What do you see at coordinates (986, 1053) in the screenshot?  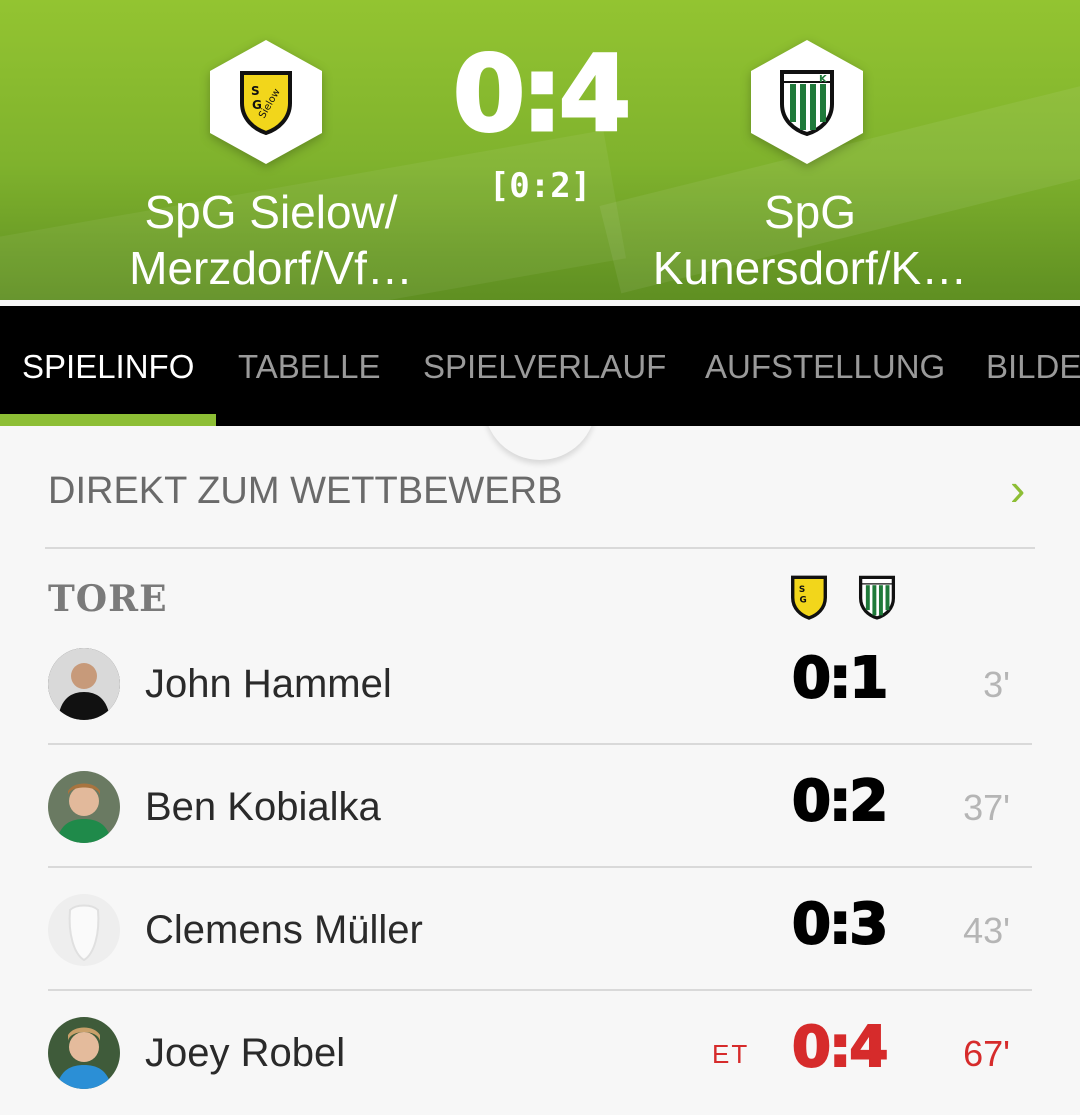 I see `goal-minute: 67'` at bounding box center [986, 1053].